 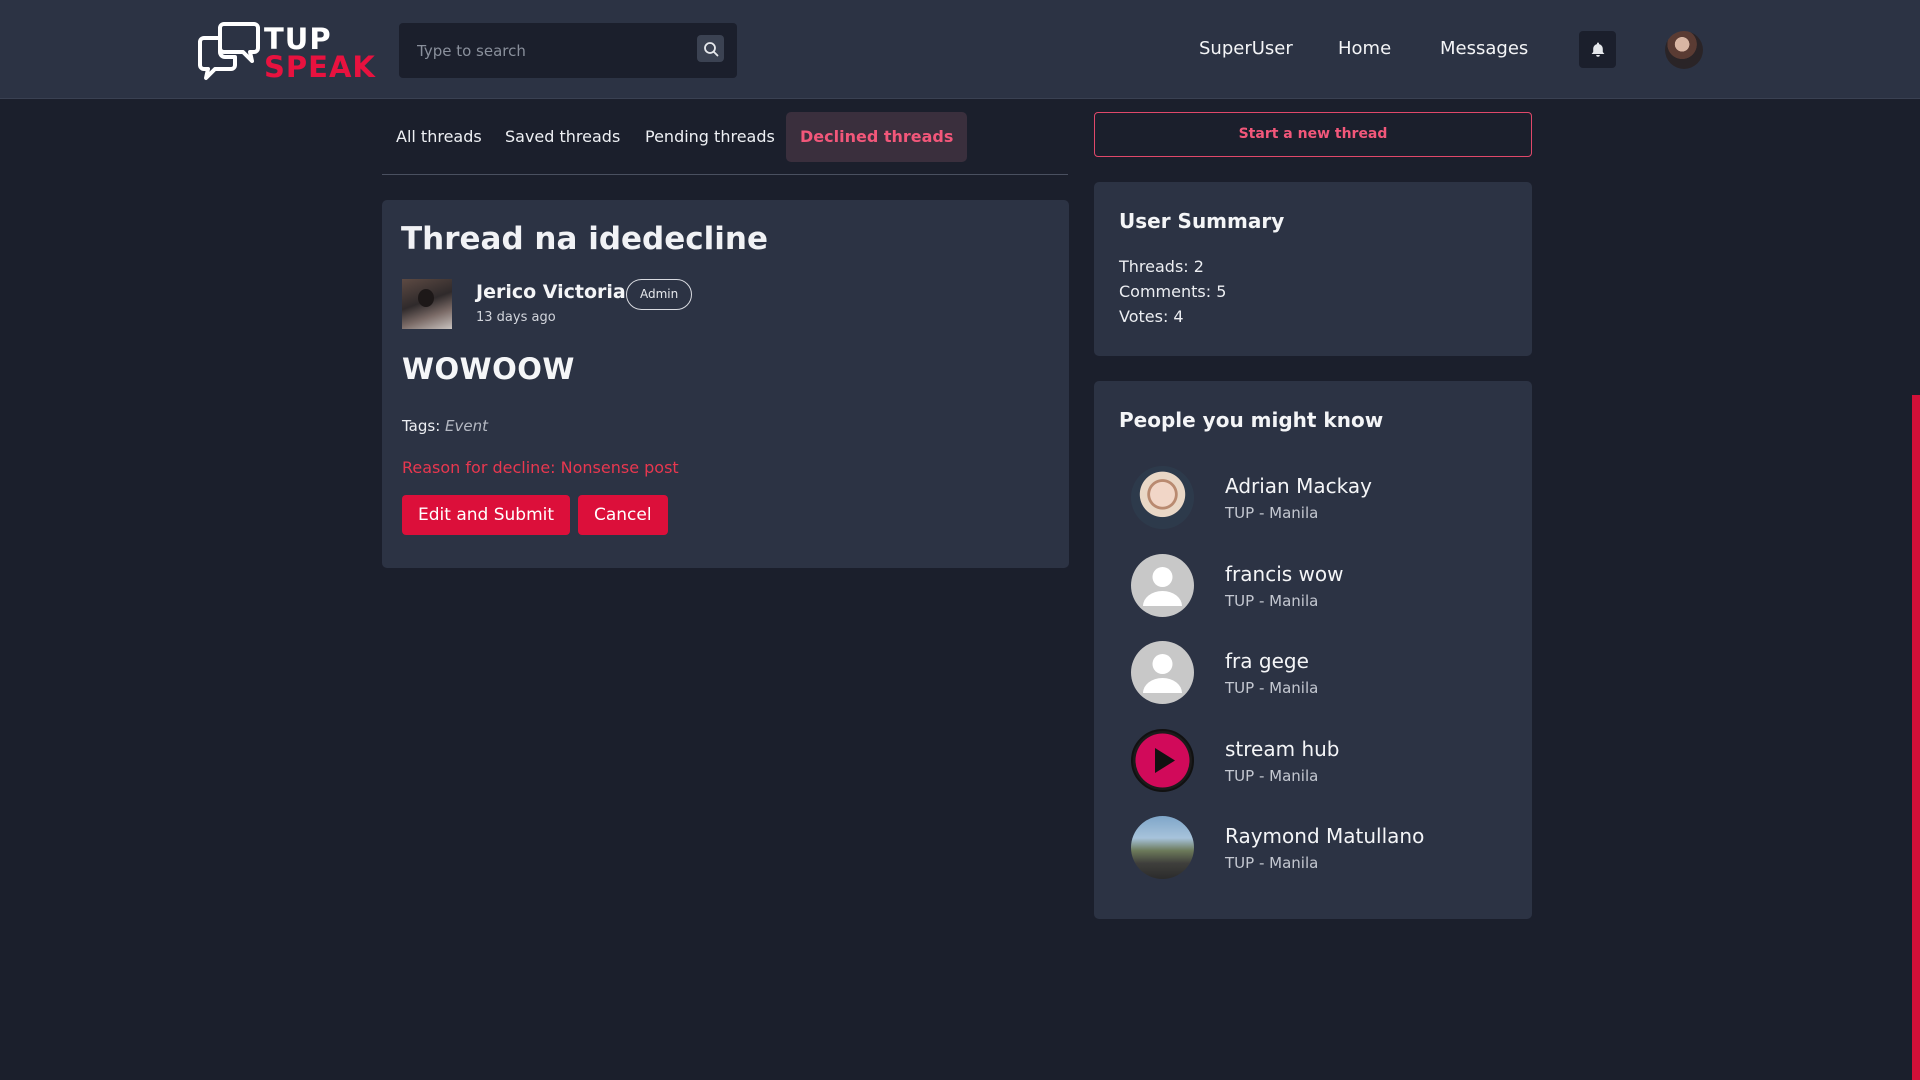 I want to click on comments-count: Comments: 5, so click(x=1173, y=291).